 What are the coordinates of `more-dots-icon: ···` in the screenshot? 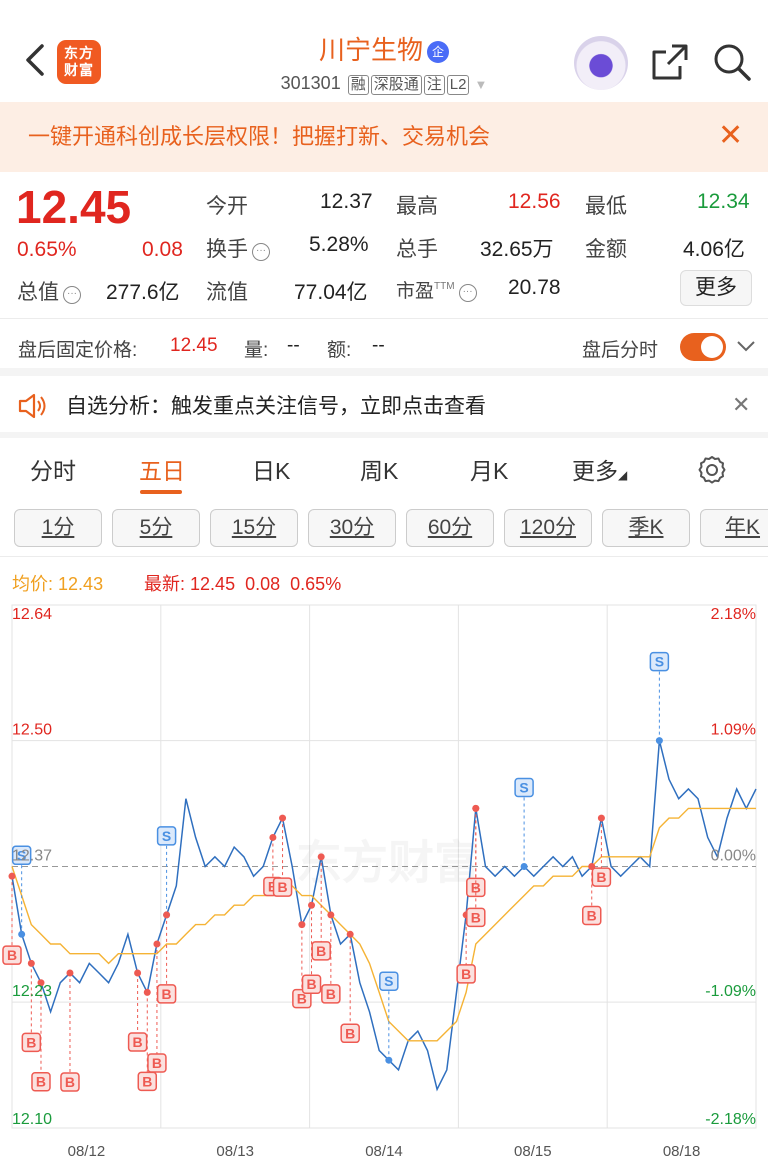 It's located at (467, 293).